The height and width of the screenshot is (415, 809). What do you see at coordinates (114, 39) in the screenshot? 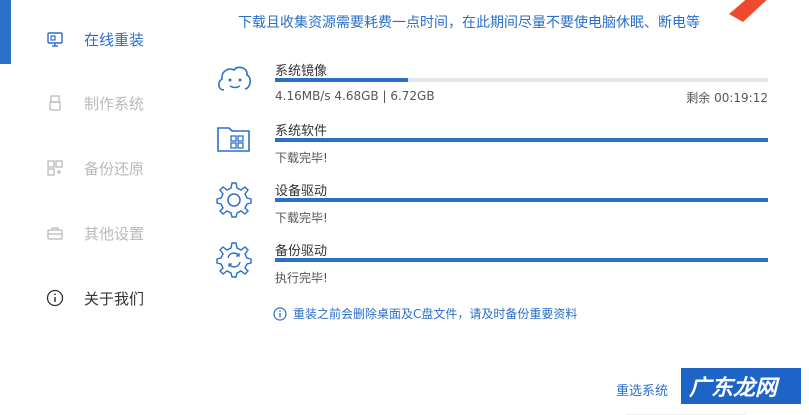
I see `sidebar-item-label: 在线重装` at bounding box center [114, 39].